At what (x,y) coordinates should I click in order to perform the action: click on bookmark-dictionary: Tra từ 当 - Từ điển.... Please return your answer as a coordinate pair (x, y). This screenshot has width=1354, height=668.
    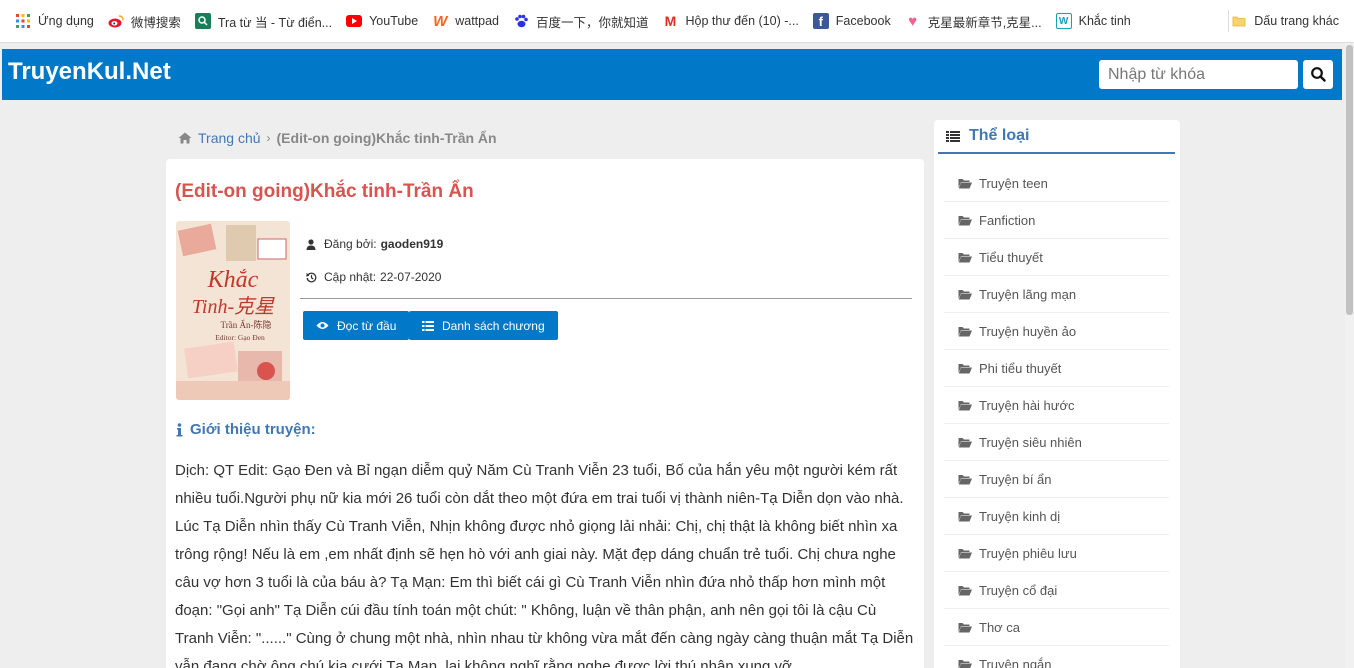
    Looking at the image, I should click on (263, 21).